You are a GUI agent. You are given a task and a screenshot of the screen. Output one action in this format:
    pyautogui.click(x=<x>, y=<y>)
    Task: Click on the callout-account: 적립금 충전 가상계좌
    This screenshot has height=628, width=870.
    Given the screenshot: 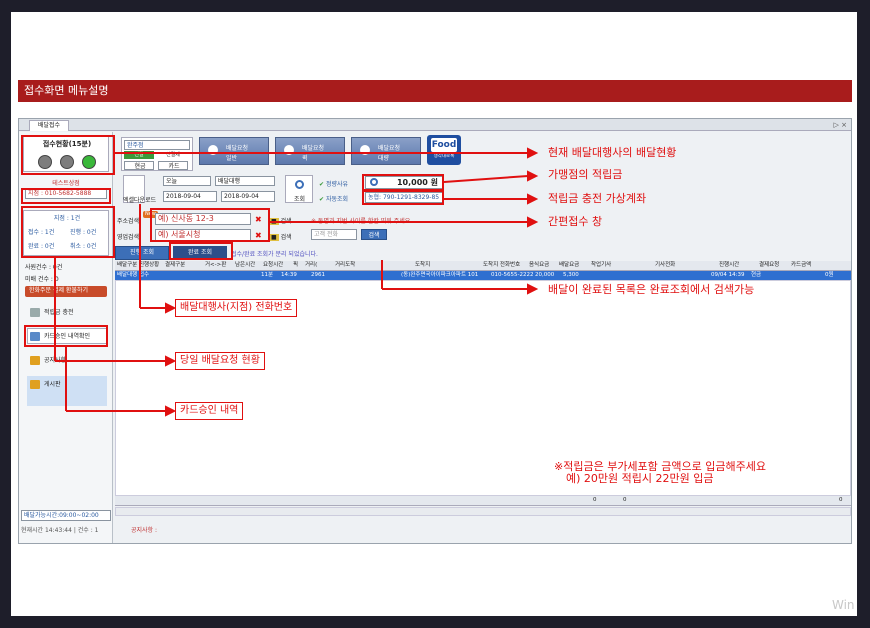 What is the action you would take?
    pyautogui.click(x=597, y=198)
    